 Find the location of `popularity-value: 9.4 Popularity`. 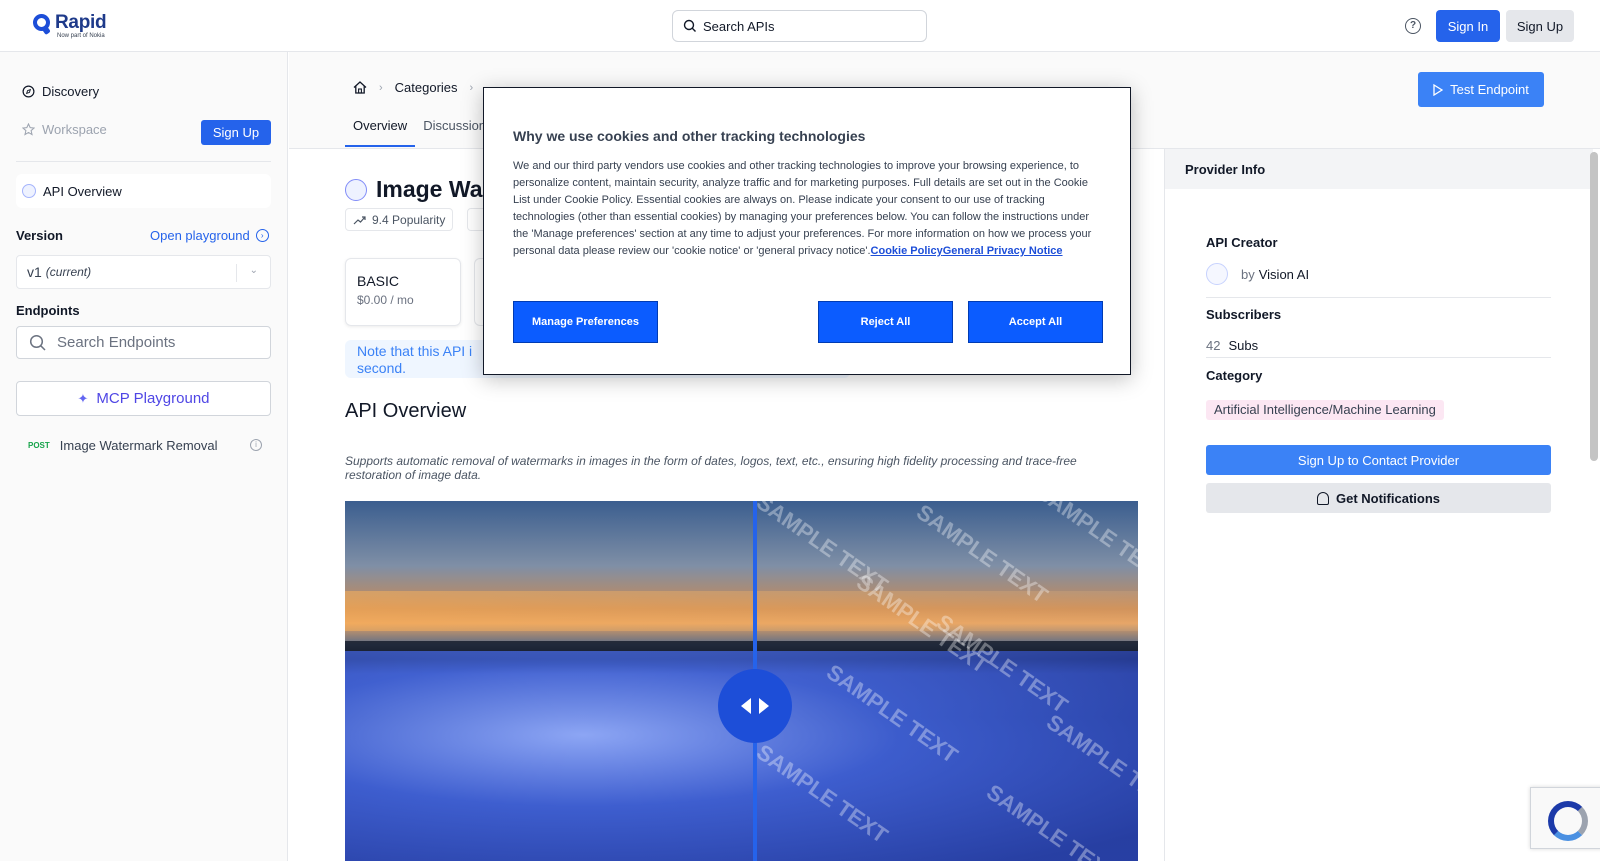

popularity-value: 9.4 Popularity is located at coordinates (409, 219).